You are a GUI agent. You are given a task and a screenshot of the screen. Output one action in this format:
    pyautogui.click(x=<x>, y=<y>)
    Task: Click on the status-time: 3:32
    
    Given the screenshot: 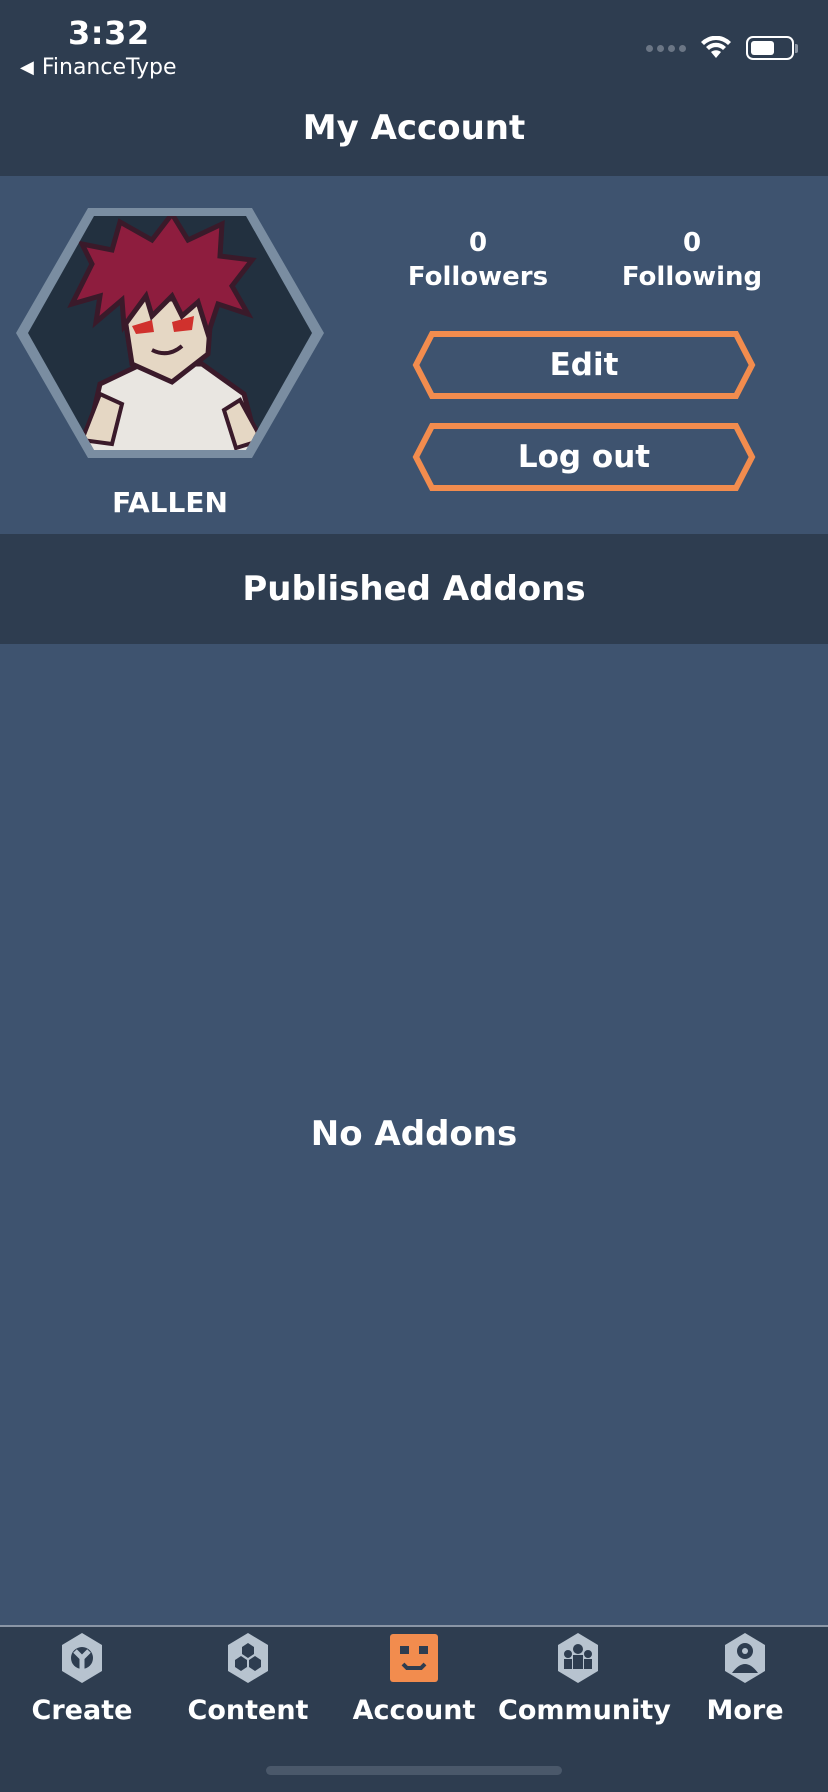 What is the action you would take?
    pyautogui.click(x=109, y=33)
    